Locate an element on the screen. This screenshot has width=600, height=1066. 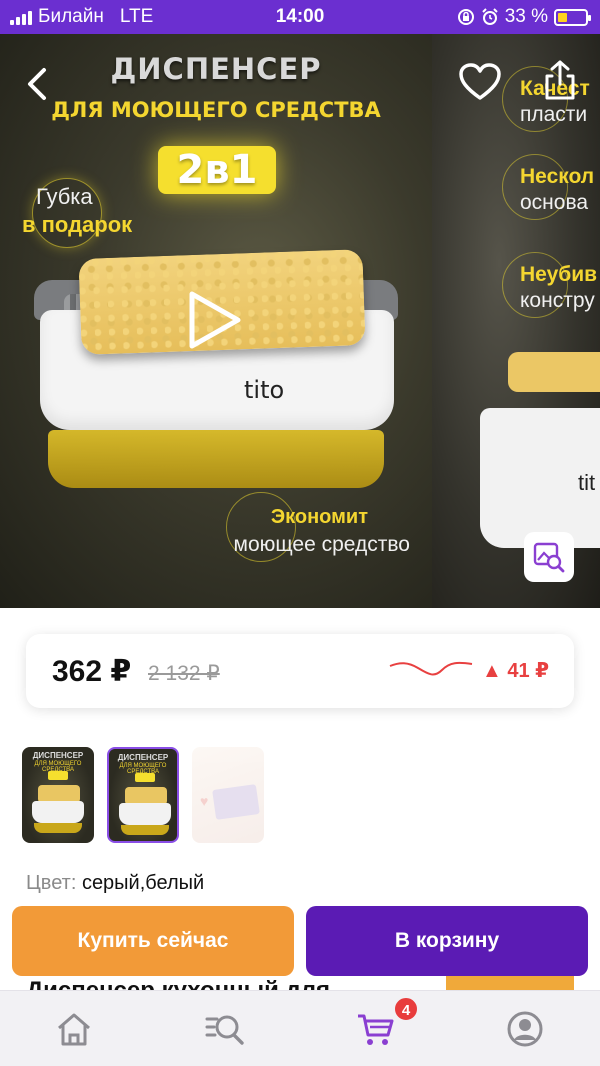
price-card: 362 ₽ 2 132 ₽ ▲ 41 ₽ is located at coordinates (300, 671).